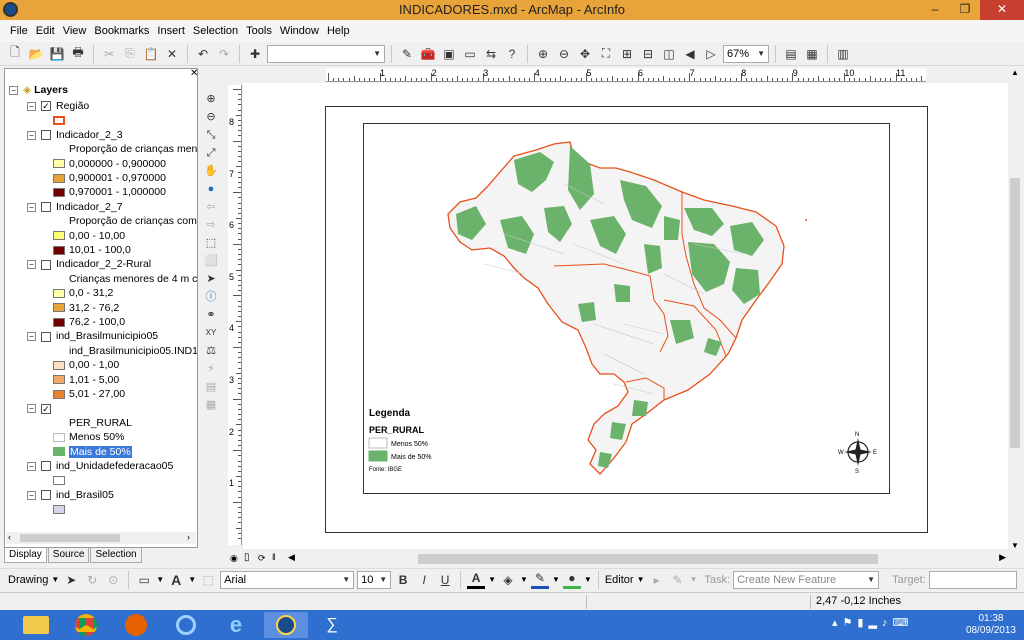 The width and height of the screenshot is (1024, 640). I want to click on zoom-to-selected-icon: ⊙, so click(113, 580).